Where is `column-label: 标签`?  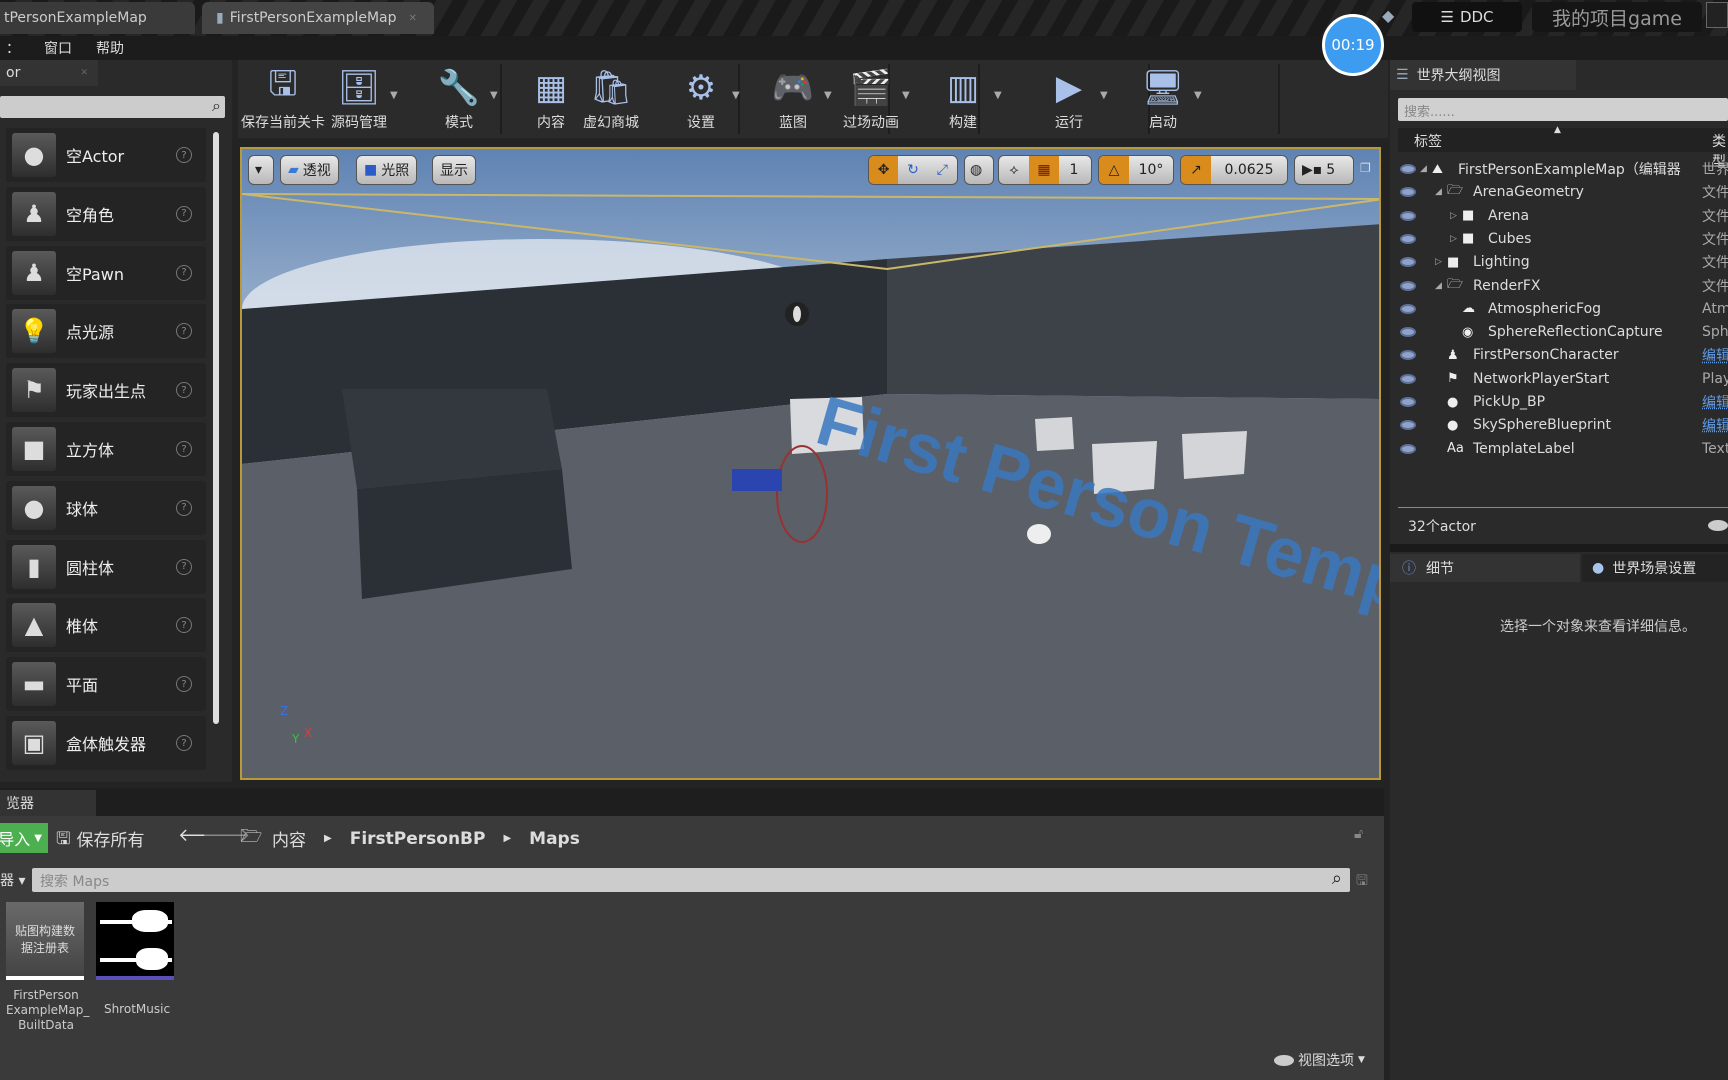
column-label: 标签 is located at coordinates (1428, 141).